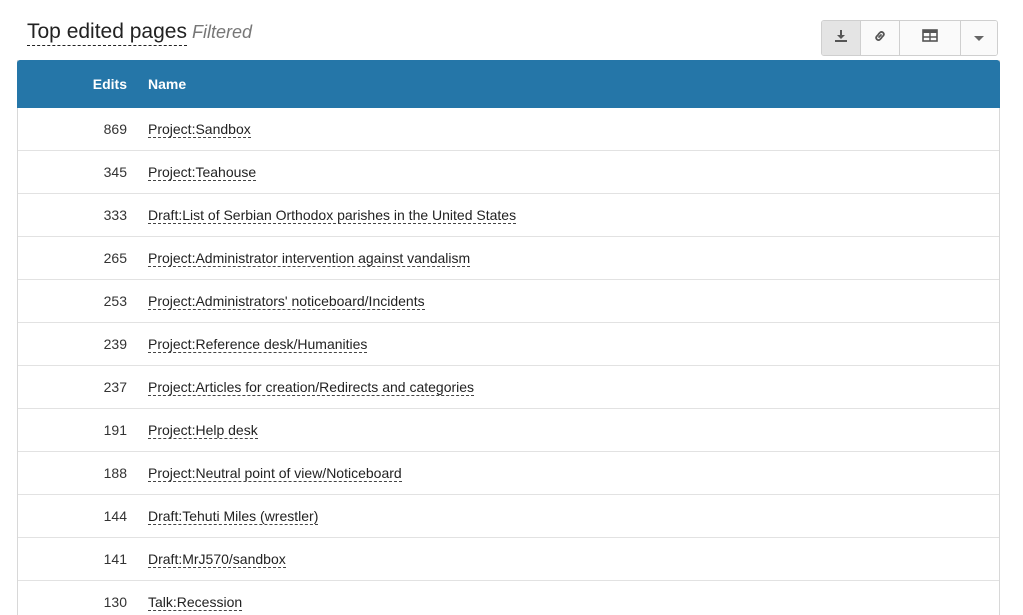  I want to click on page-name-cell: Project:Reference desk/Humanities, so click(247, 344).